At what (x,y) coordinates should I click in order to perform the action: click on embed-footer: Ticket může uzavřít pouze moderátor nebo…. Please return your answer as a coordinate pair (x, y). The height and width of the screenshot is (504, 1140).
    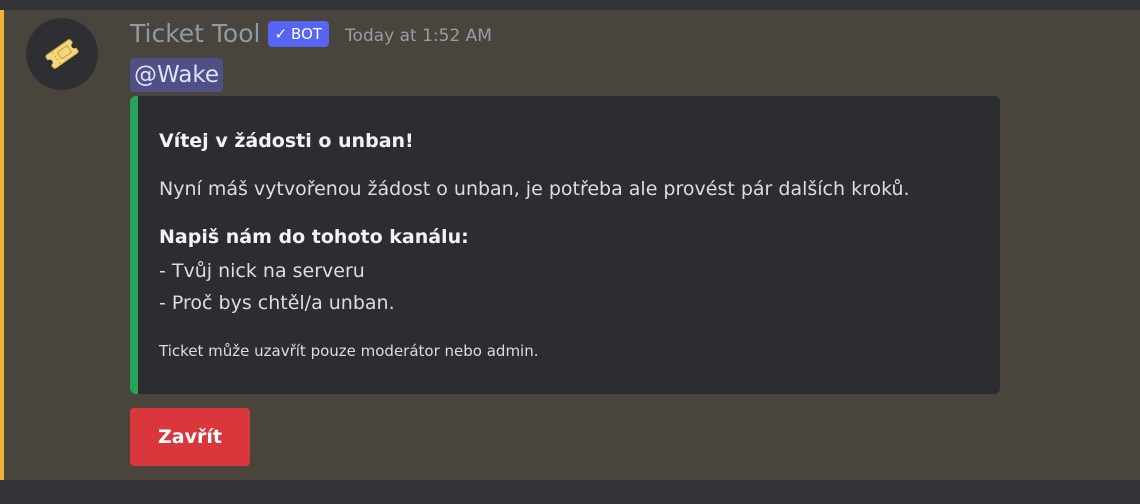
    Looking at the image, I should click on (349, 351).